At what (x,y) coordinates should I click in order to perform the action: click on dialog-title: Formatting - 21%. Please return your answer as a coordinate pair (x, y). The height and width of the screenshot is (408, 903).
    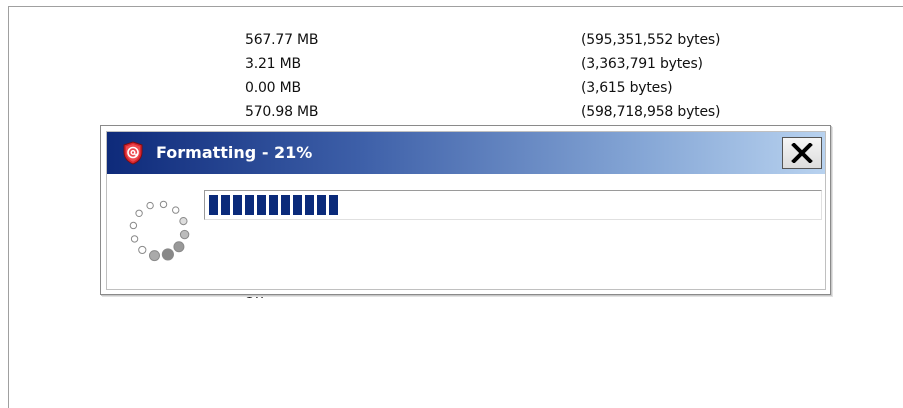
    Looking at the image, I should click on (234, 152).